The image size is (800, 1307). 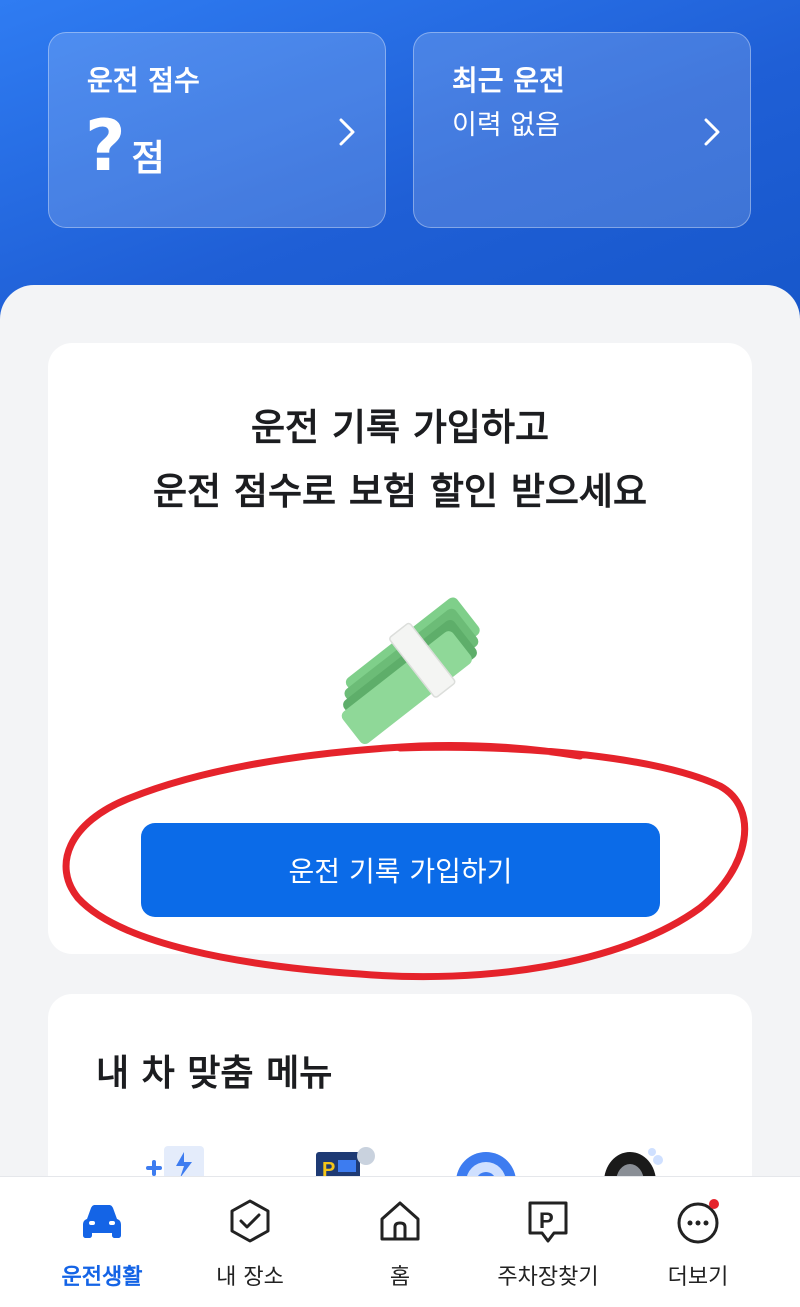 What do you see at coordinates (400, 491) in the screenshot?
I see `promo-headline-line2: 운전 점수로 보험 할인 받으세요` at bounding box center [400, 491].